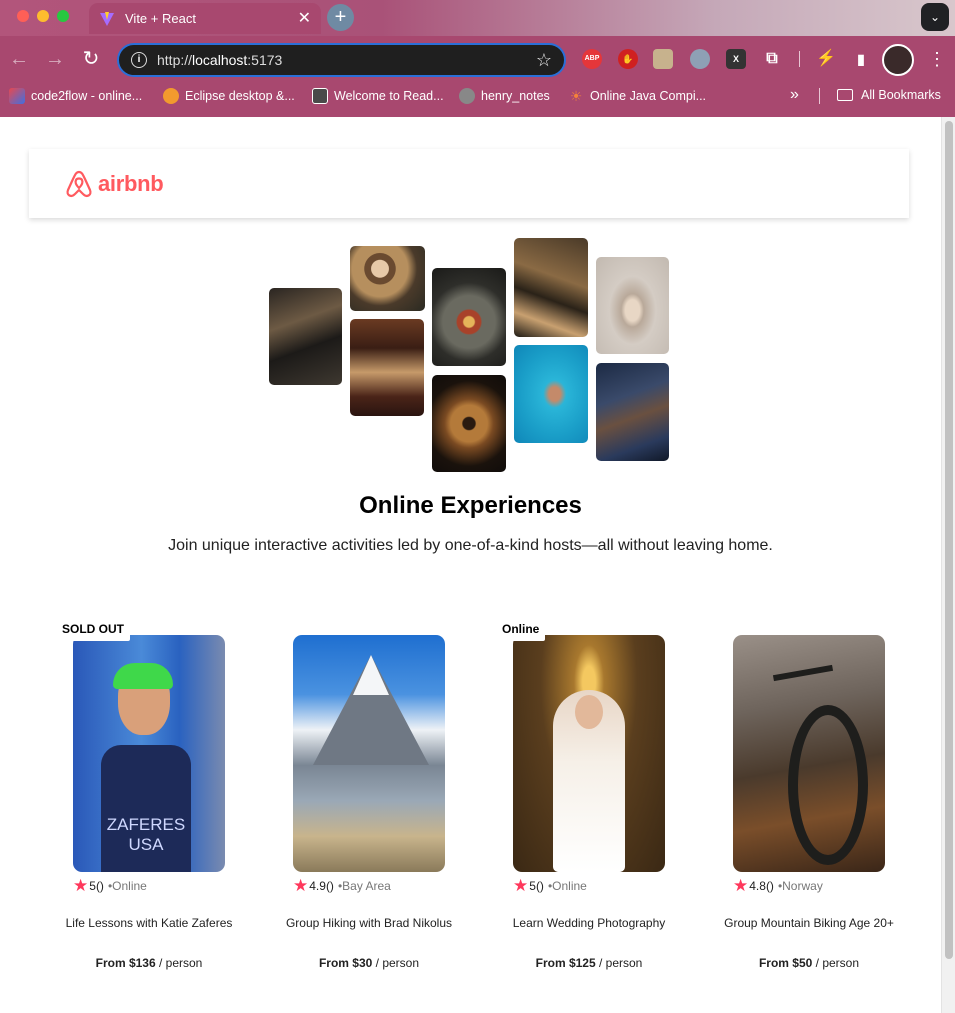 This screenshot has height=1013, width=955. What do you see at coordinates (794, 95) in the screenshot?
I see `chevron-right-icon: »` at bounding box center [794, 95].